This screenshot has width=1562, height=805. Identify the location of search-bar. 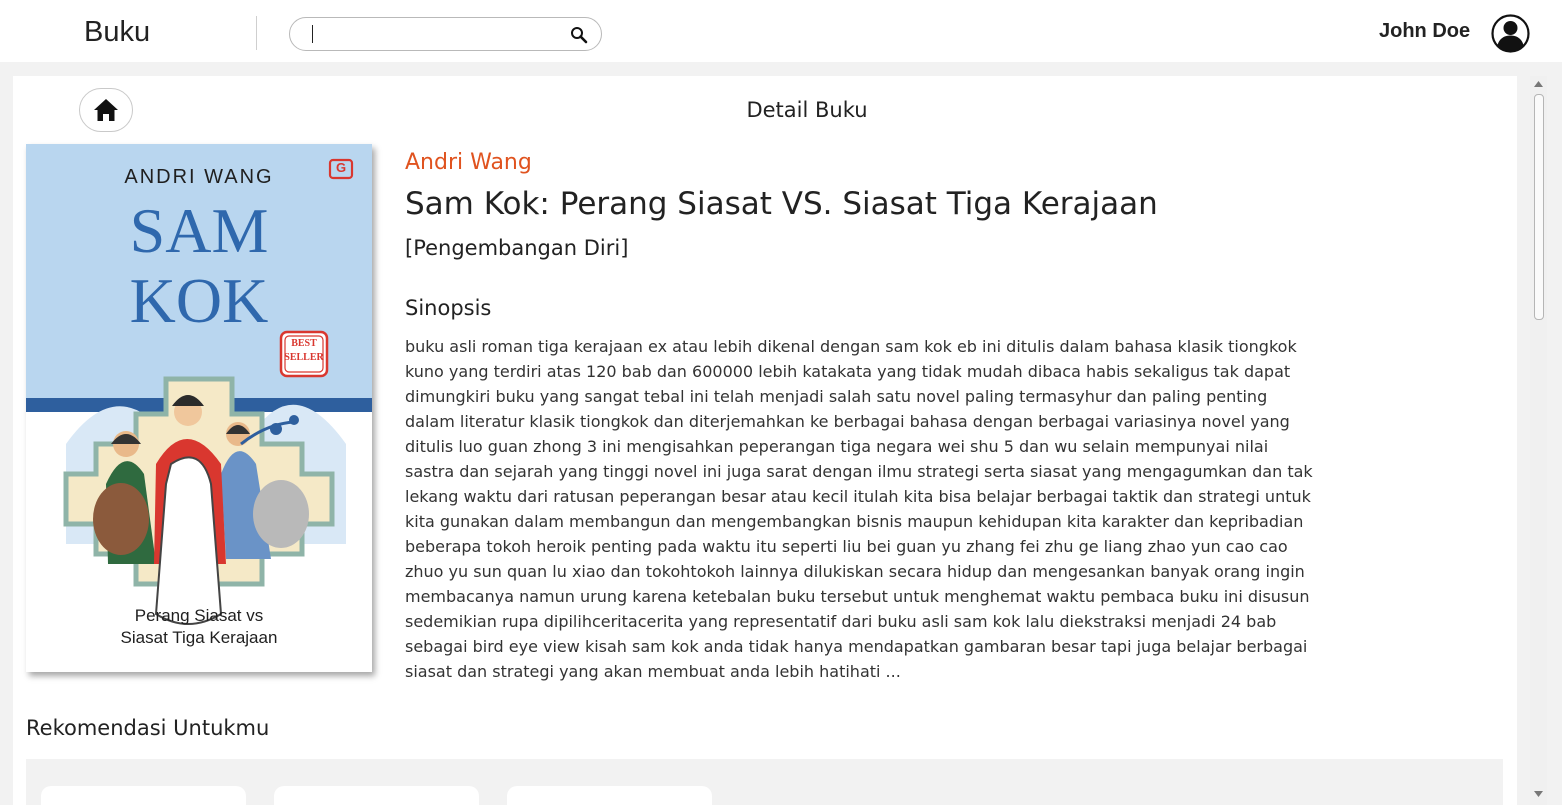
(445, 34).